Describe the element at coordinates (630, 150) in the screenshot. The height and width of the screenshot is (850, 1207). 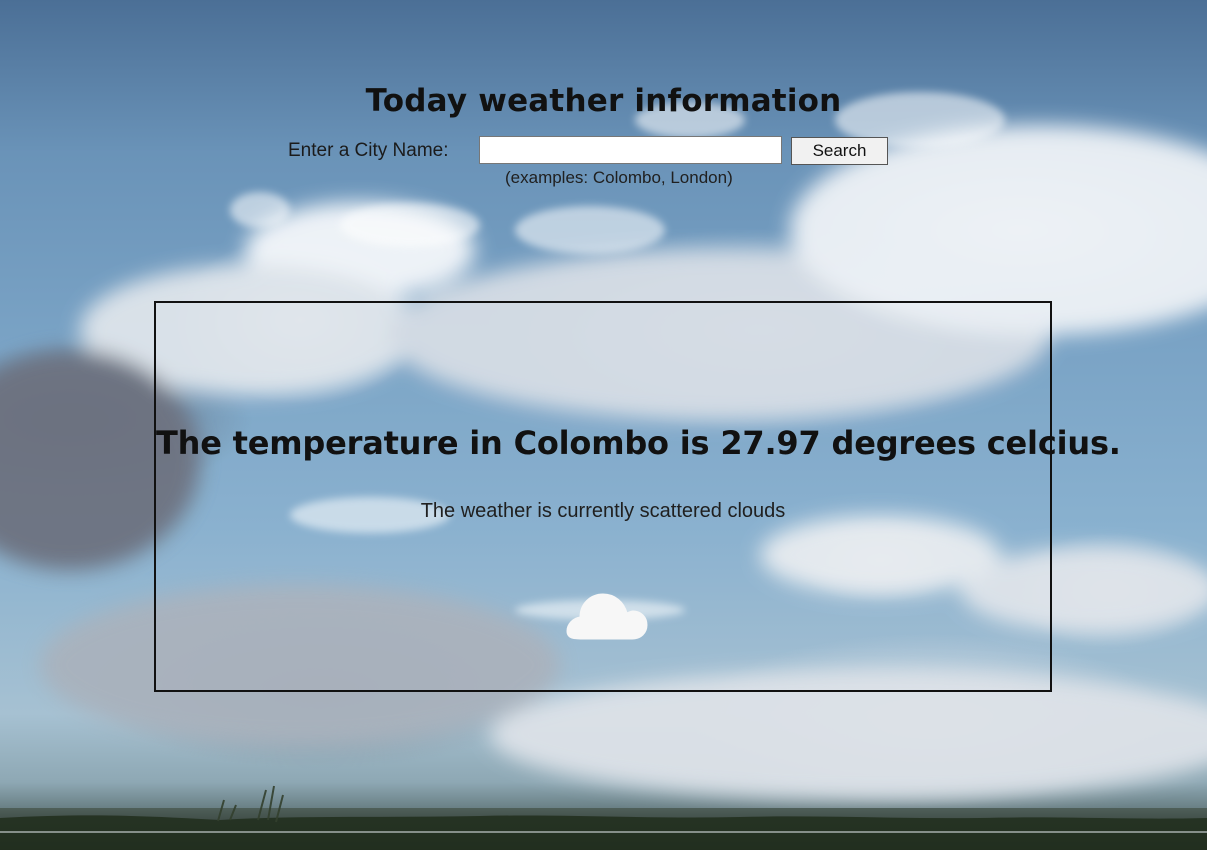
I see `city-name-input` at that location.